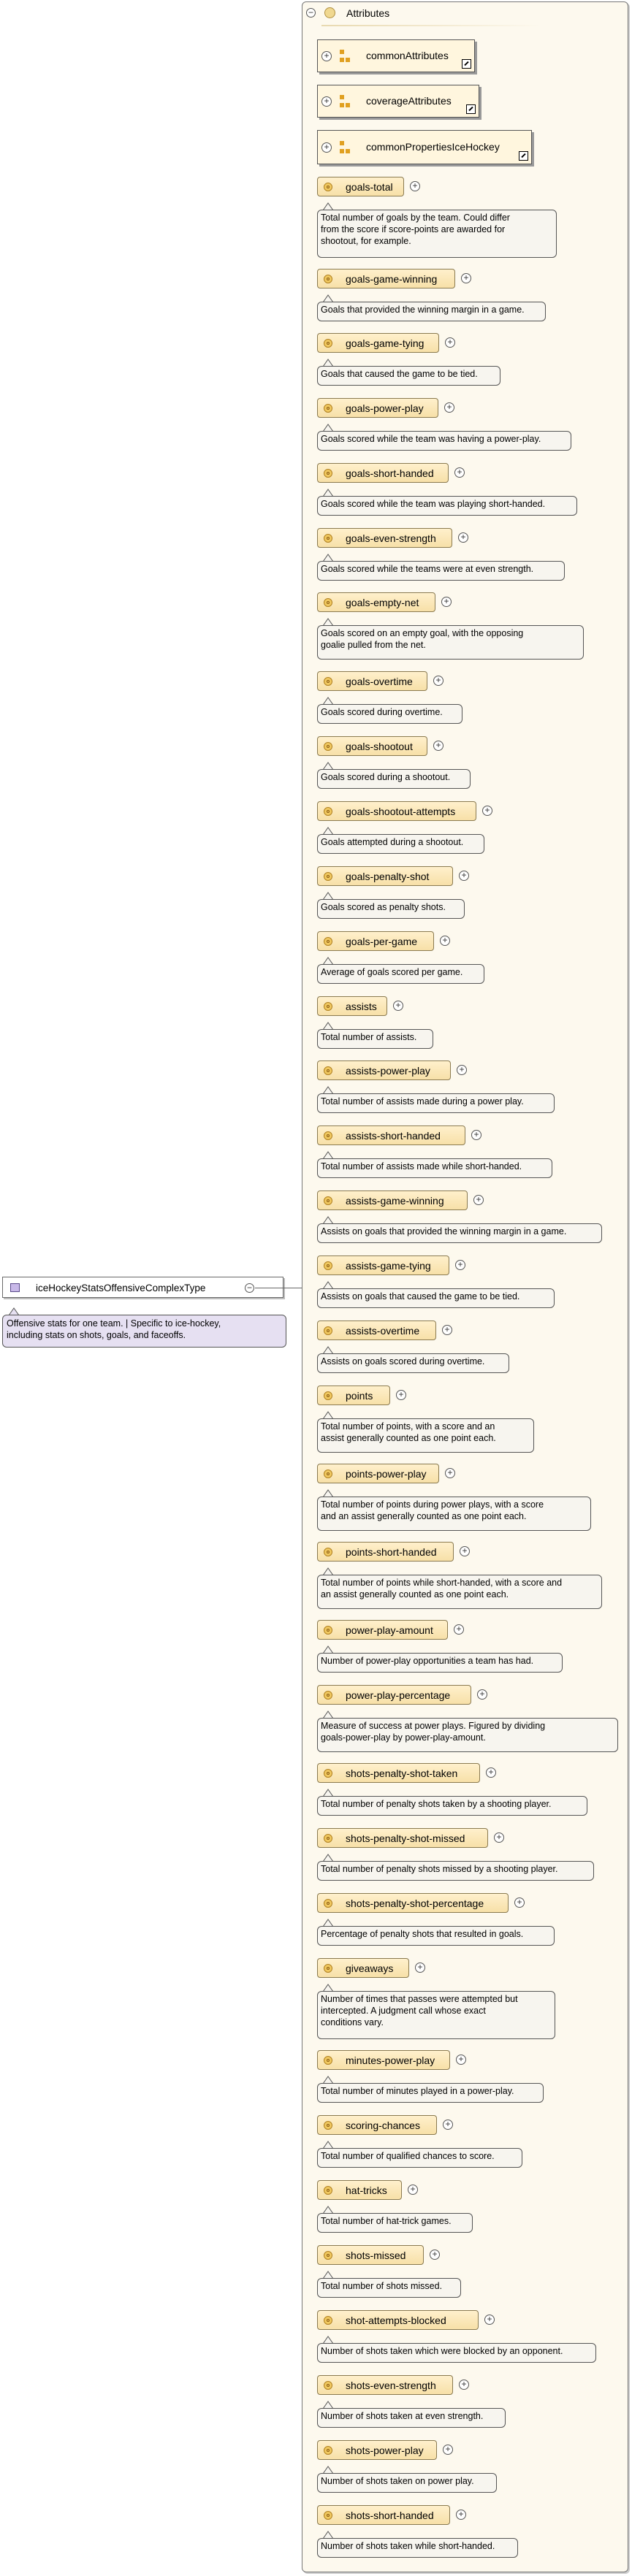 The height and width of the screenshot is (2576, 632). What do you see at coordinates (360, 186) in the screenshot?
I see `attribute-goals-total: goals-total` at bounding box center [360, 186].